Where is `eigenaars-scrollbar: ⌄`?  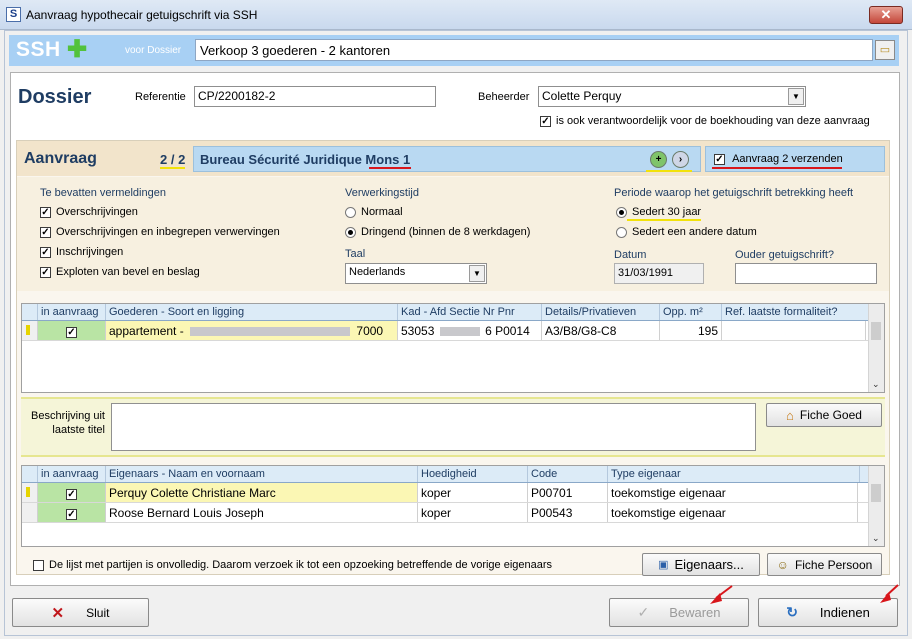
eigenaars-scrollbar: ⌄ is located at coordinates (876, 506).